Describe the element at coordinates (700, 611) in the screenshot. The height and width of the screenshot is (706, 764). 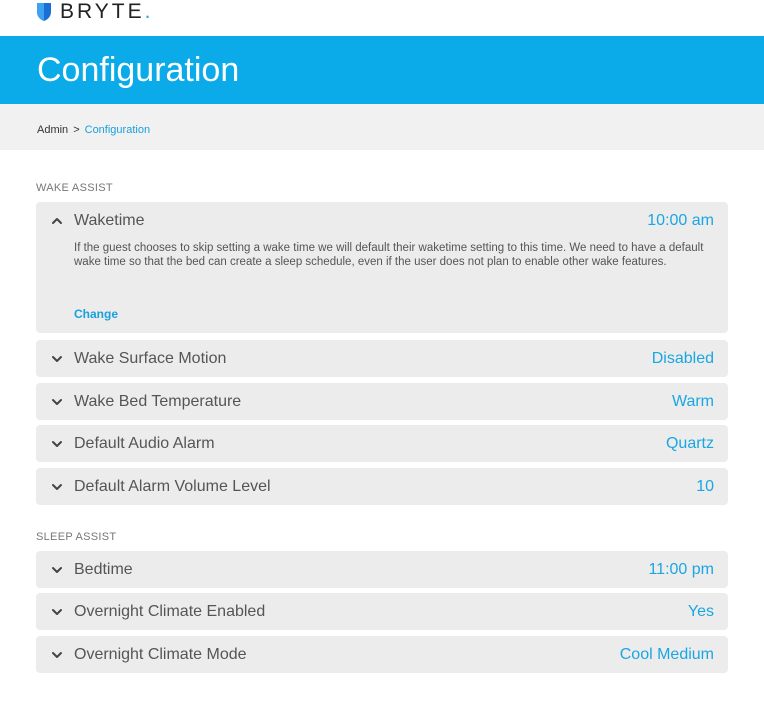
I see `overnight-climate-enabled-value: Yes` at that location.